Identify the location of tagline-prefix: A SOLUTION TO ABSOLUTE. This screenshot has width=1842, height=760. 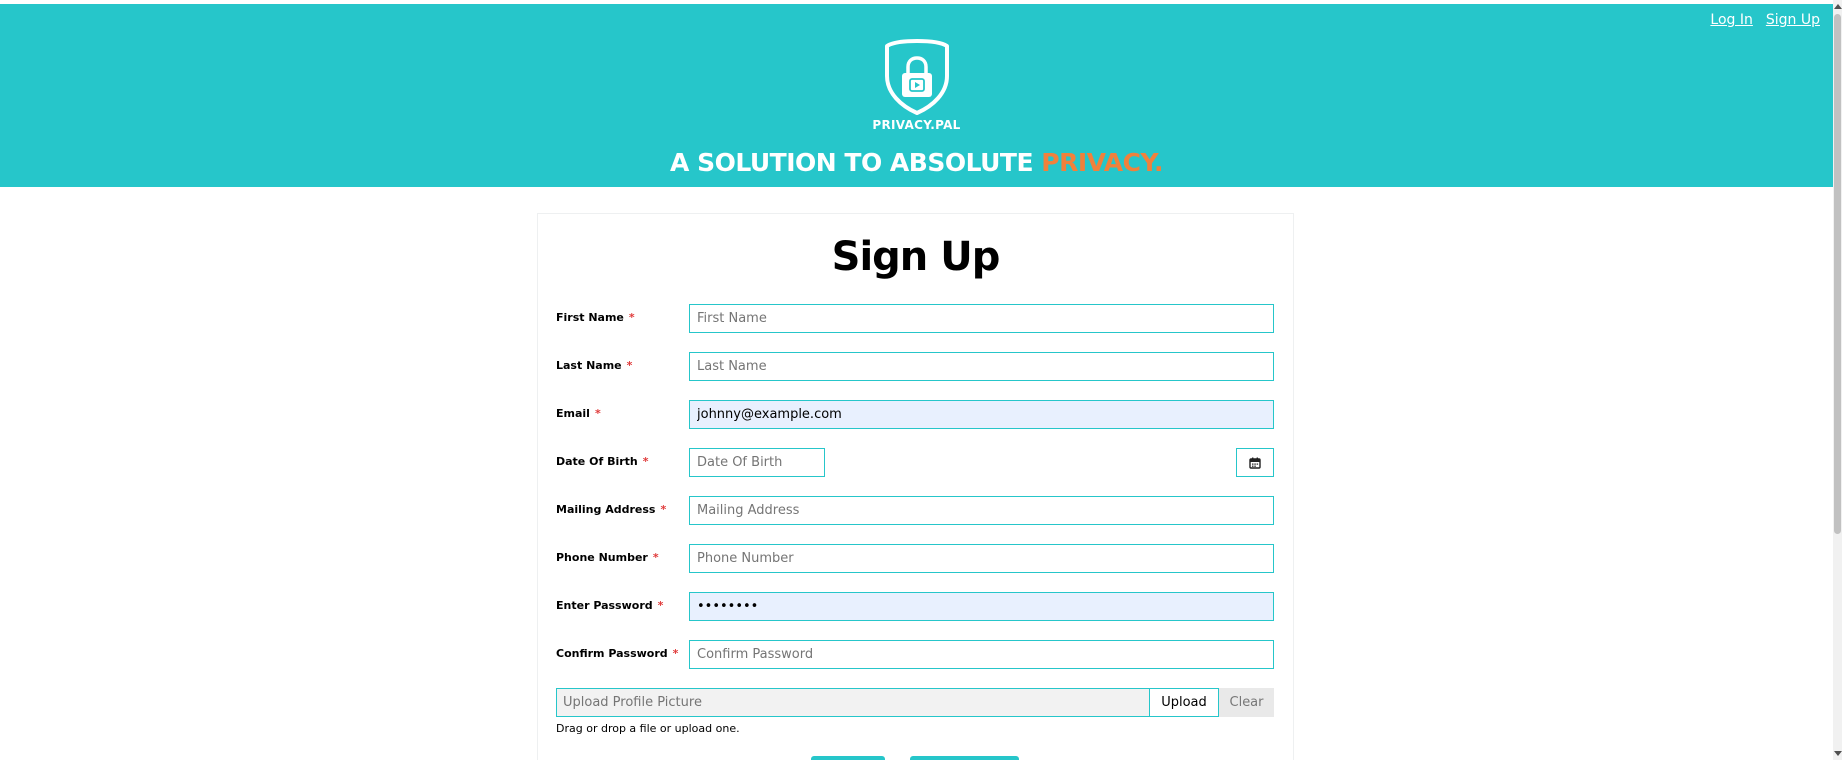
(852, 162).